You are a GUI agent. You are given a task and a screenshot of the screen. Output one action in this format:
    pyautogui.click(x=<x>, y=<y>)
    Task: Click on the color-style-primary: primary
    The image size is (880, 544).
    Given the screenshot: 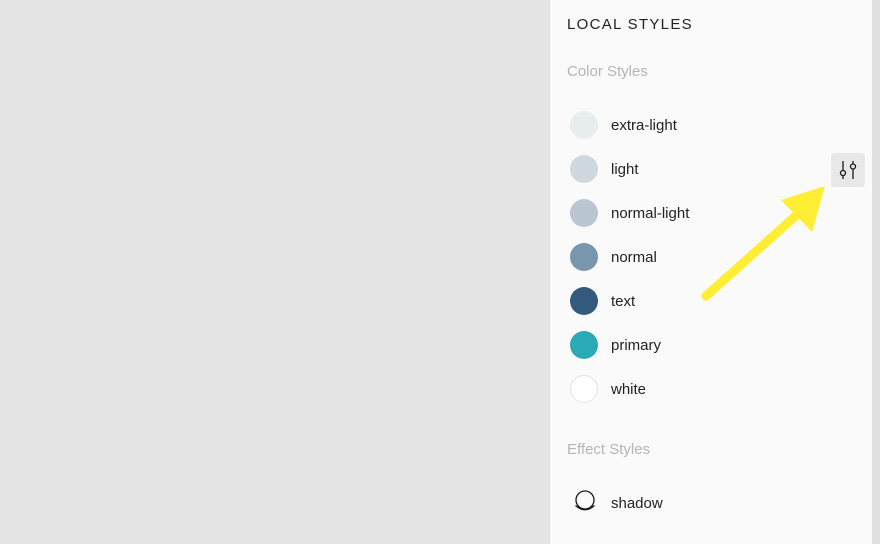 What is the action you would take?
    pyautogui.click(x=700, y=346)
    